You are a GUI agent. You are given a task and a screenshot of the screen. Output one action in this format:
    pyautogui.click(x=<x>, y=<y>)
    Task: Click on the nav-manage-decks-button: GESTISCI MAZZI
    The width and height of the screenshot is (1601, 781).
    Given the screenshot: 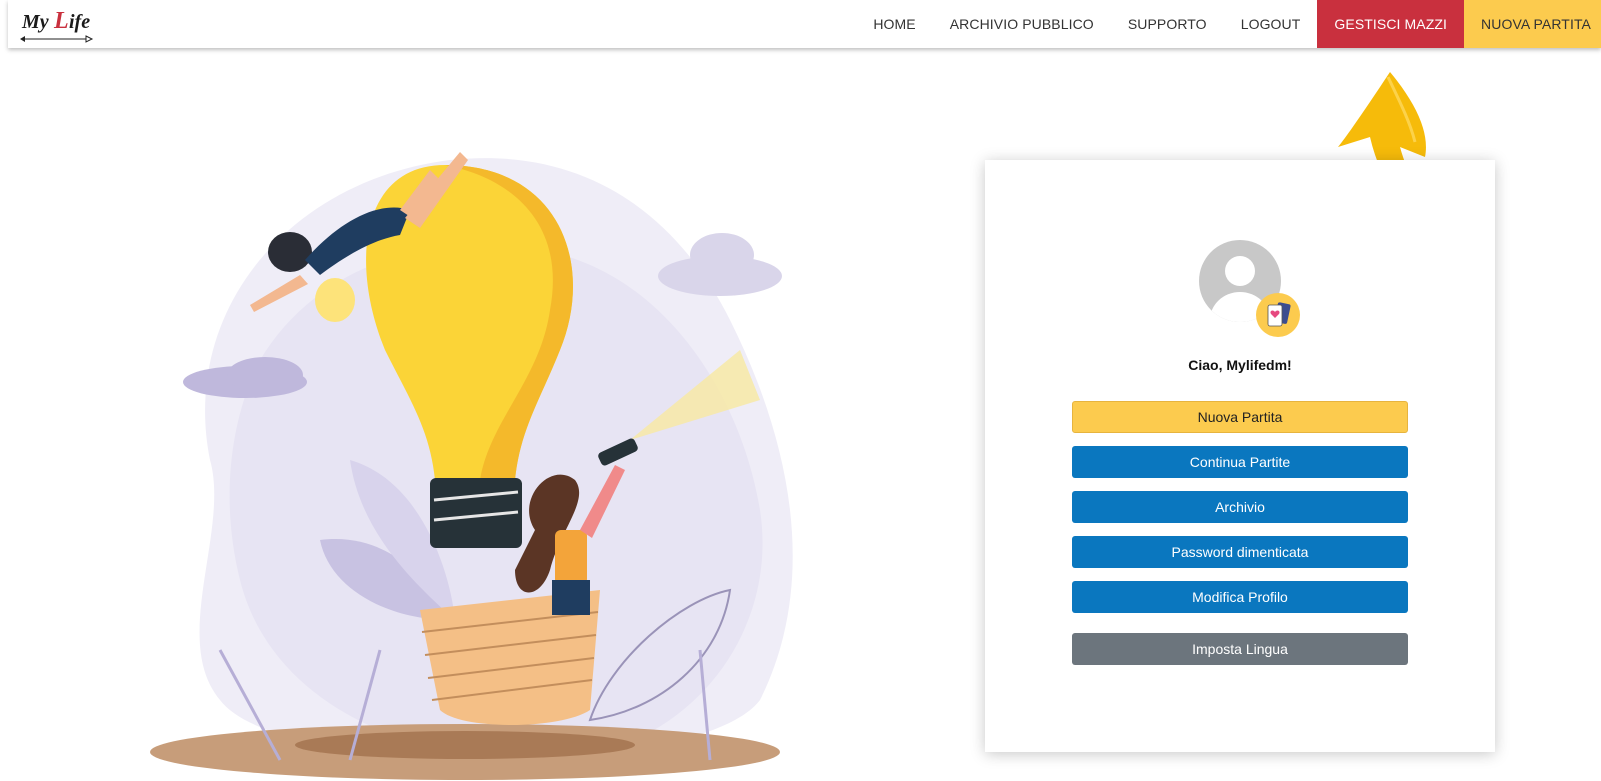 What is the action you would take?
    pyautogui.click(x=1391, y=24)
    